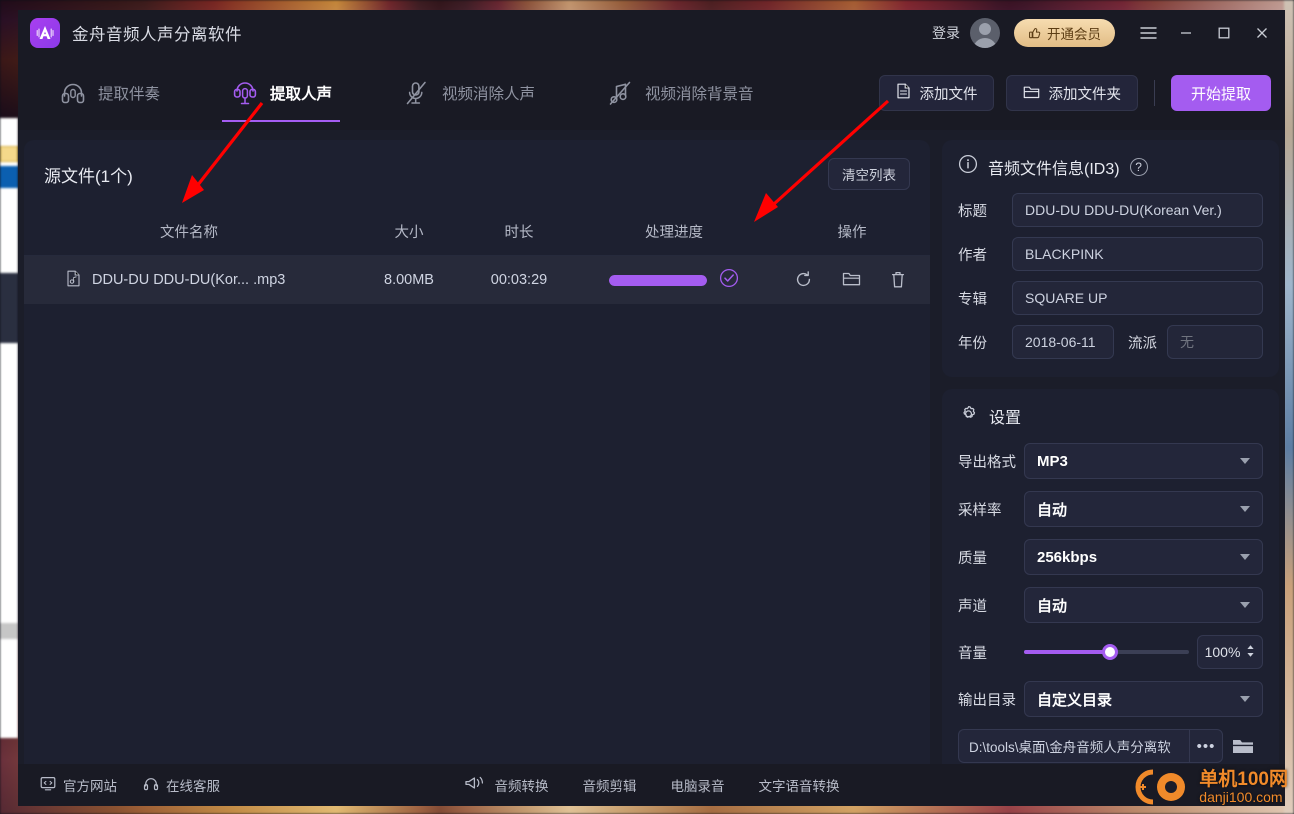 Image resolution: width=1294 pixels, height=814 pixels. What do you see at coordinates (674, 280) in the screenshot?
I see `file-progress-cell` at bounding box center [674, 280].